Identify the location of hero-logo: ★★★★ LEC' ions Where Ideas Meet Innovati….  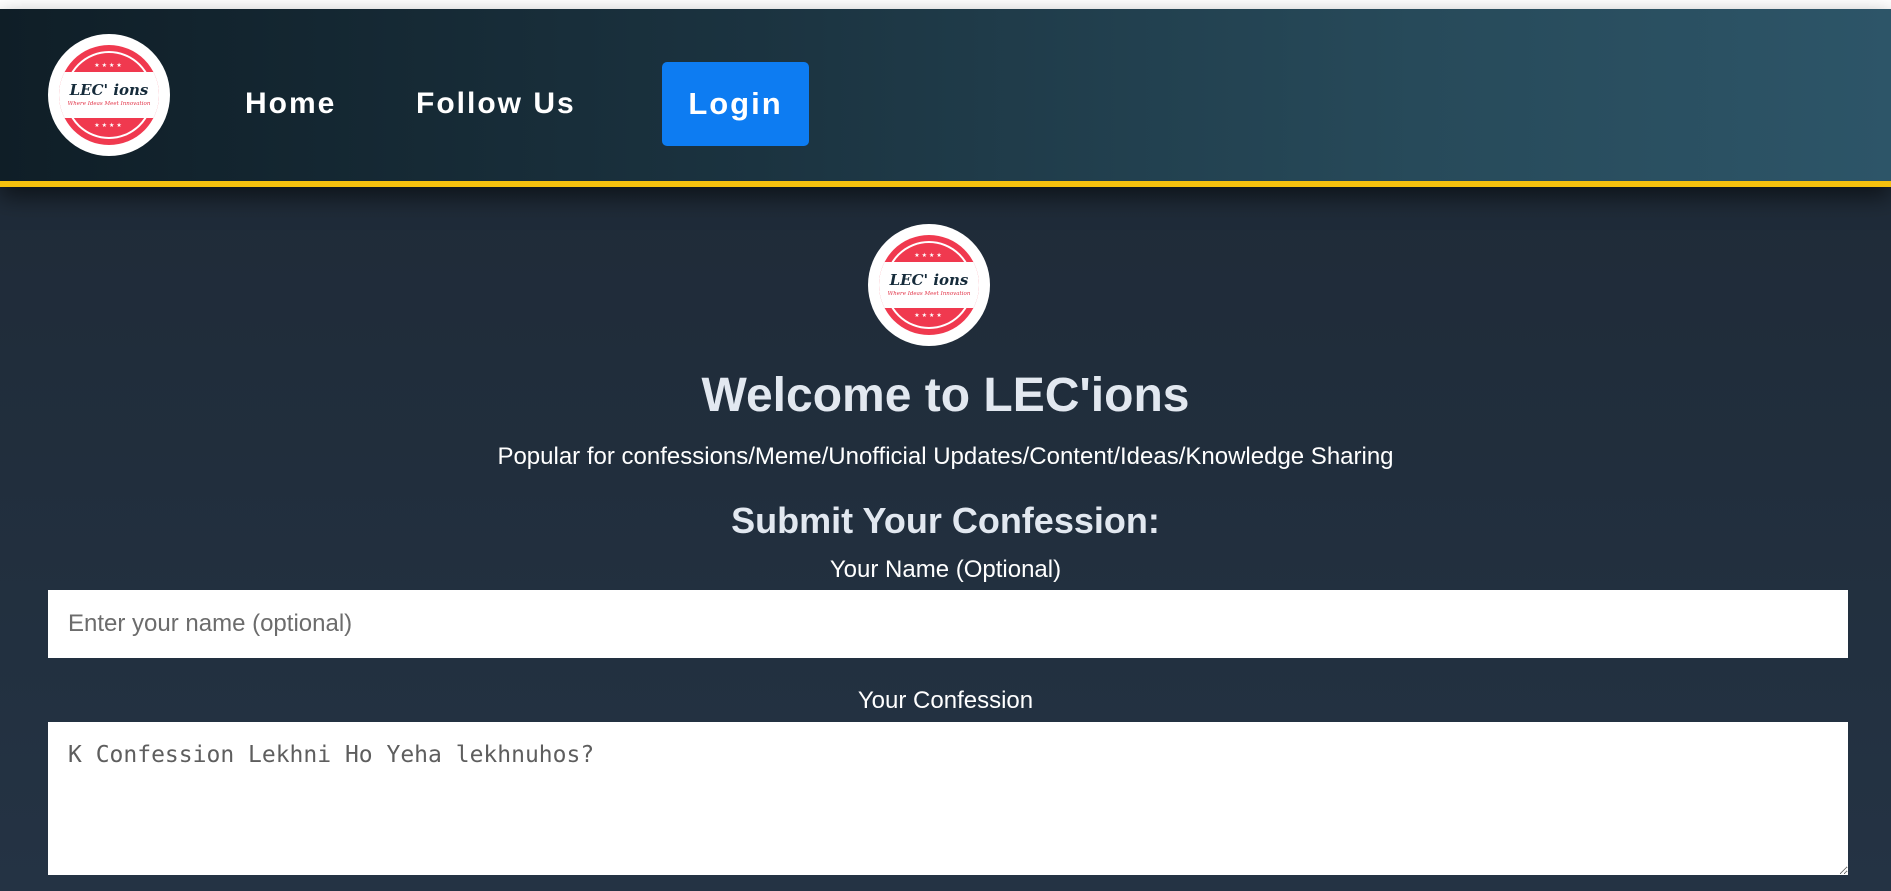
(929, 285).